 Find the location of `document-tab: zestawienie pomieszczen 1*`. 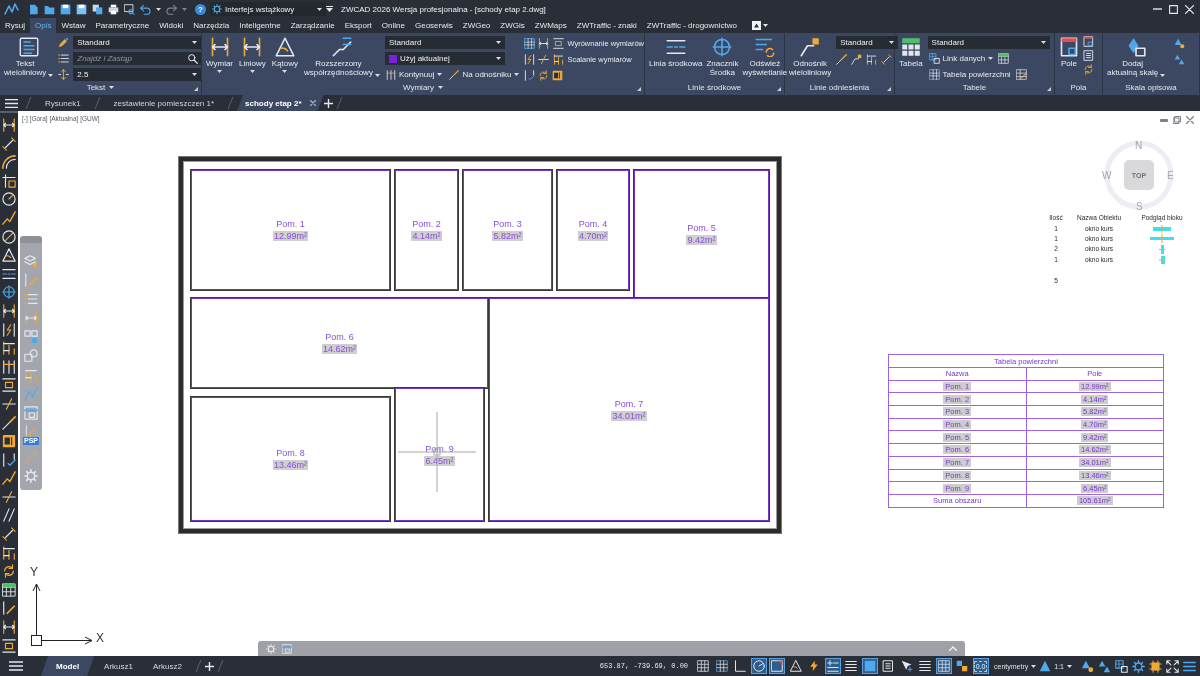

document-tab: zestawienie pomieszczen 1* is located at coordinates (164, 103).